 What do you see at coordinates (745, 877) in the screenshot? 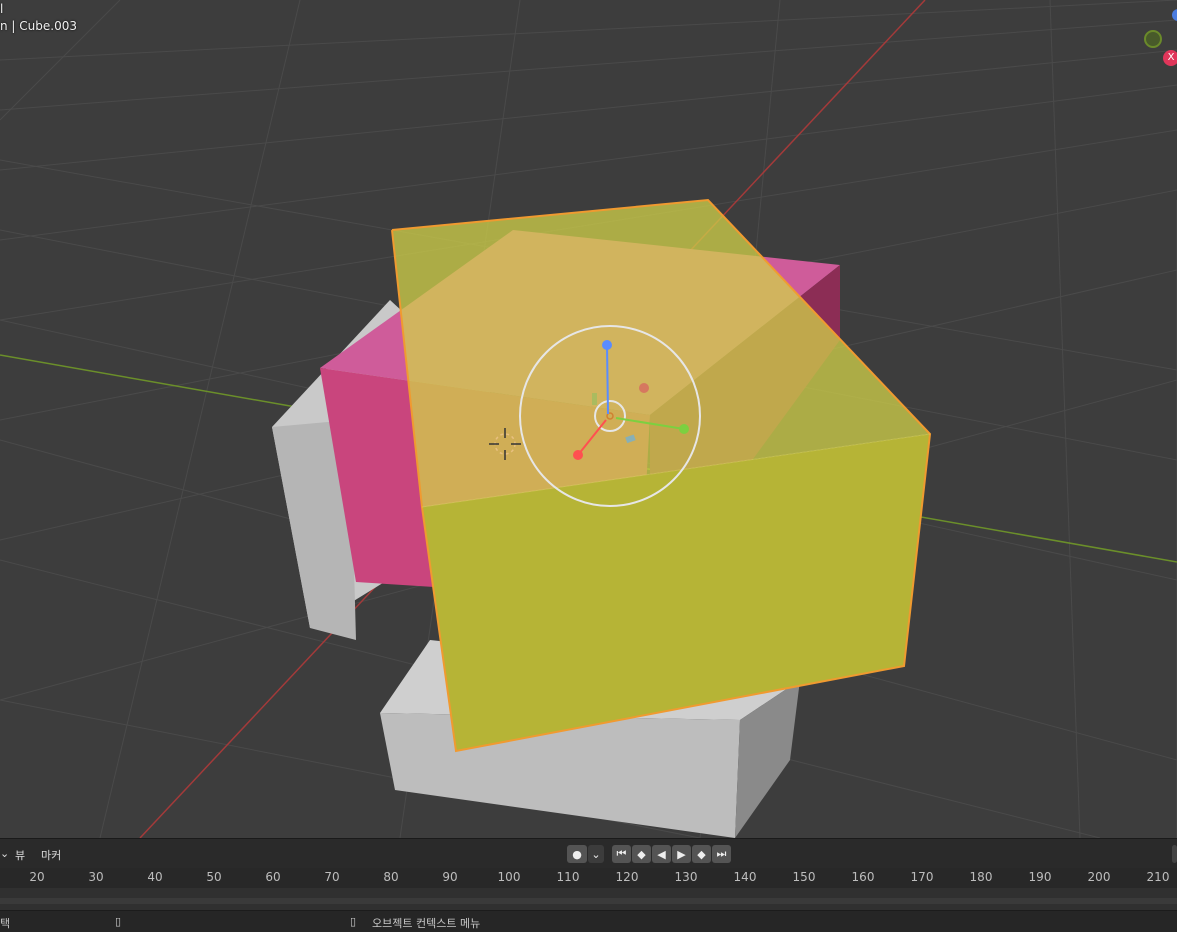
I see `ruler-tick-label: 140` at bounding box center [745, 877].